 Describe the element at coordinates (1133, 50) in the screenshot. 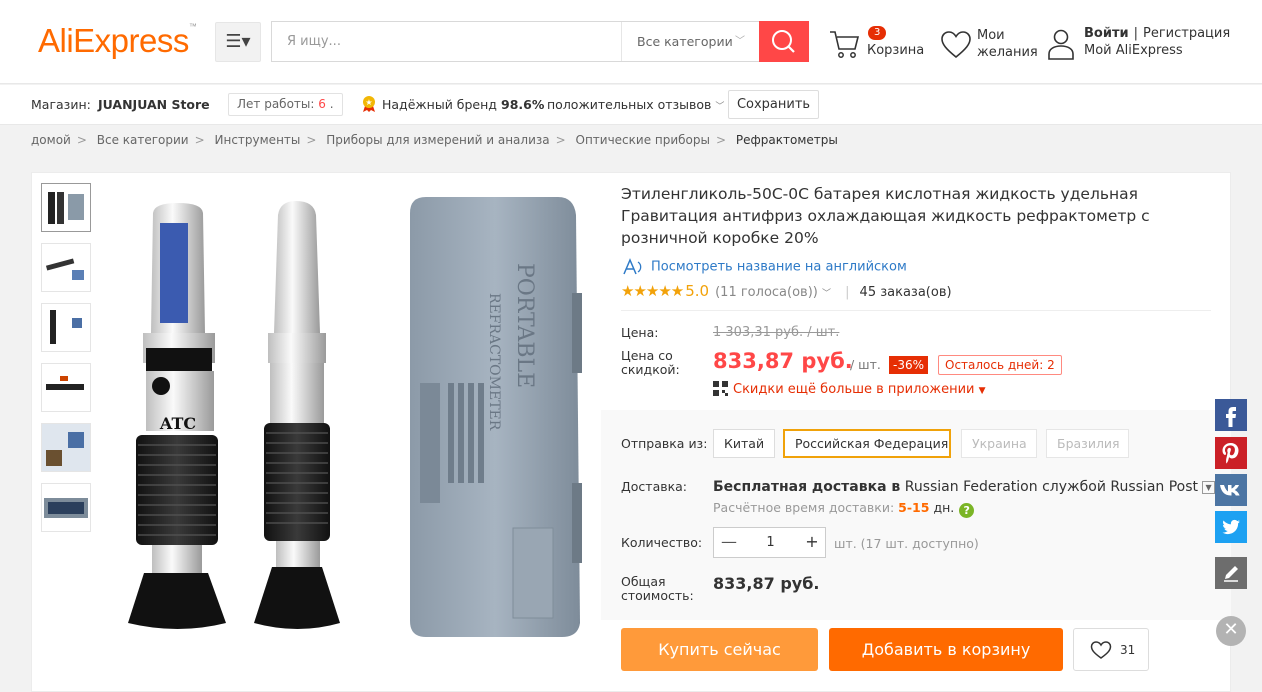

I see `my-aliexpress-link: Мой AliExpress` at that location.